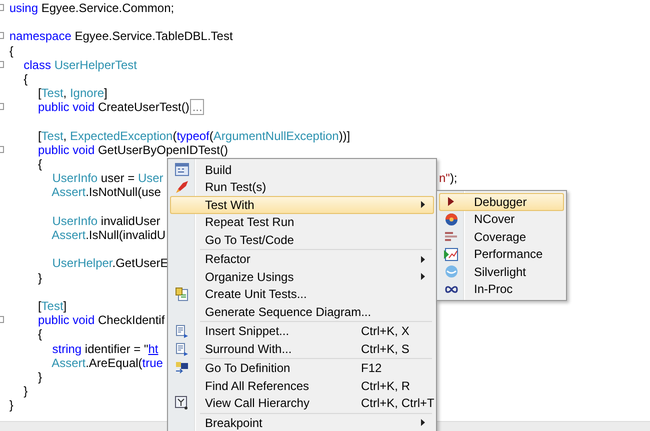 Image resolution: width=650 pixels, height=431 pixels. What do you see at coordinates (106, 192) in the screenshot?
I see `code-line: Assert.IsNotNull(use` at bounding box center [106, 192].